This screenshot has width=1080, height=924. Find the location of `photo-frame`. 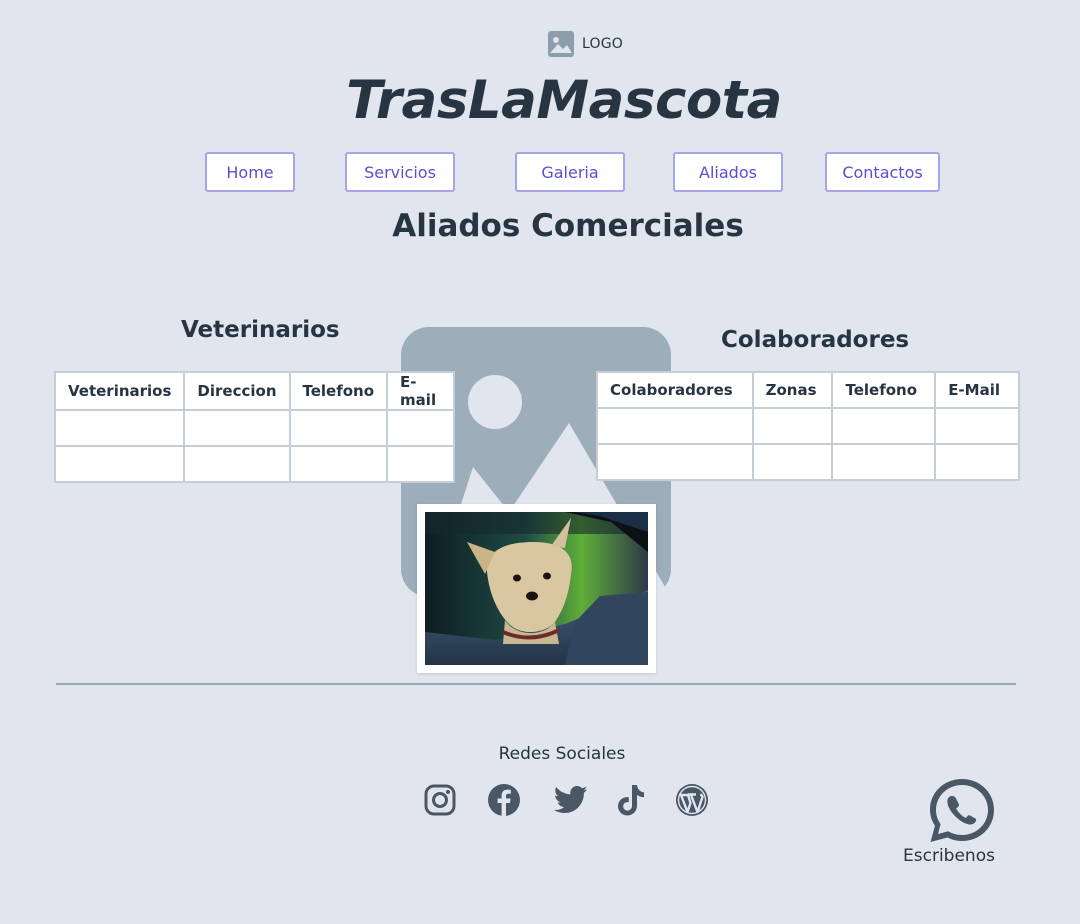

photo-frame is located at coordinates (536, 588).